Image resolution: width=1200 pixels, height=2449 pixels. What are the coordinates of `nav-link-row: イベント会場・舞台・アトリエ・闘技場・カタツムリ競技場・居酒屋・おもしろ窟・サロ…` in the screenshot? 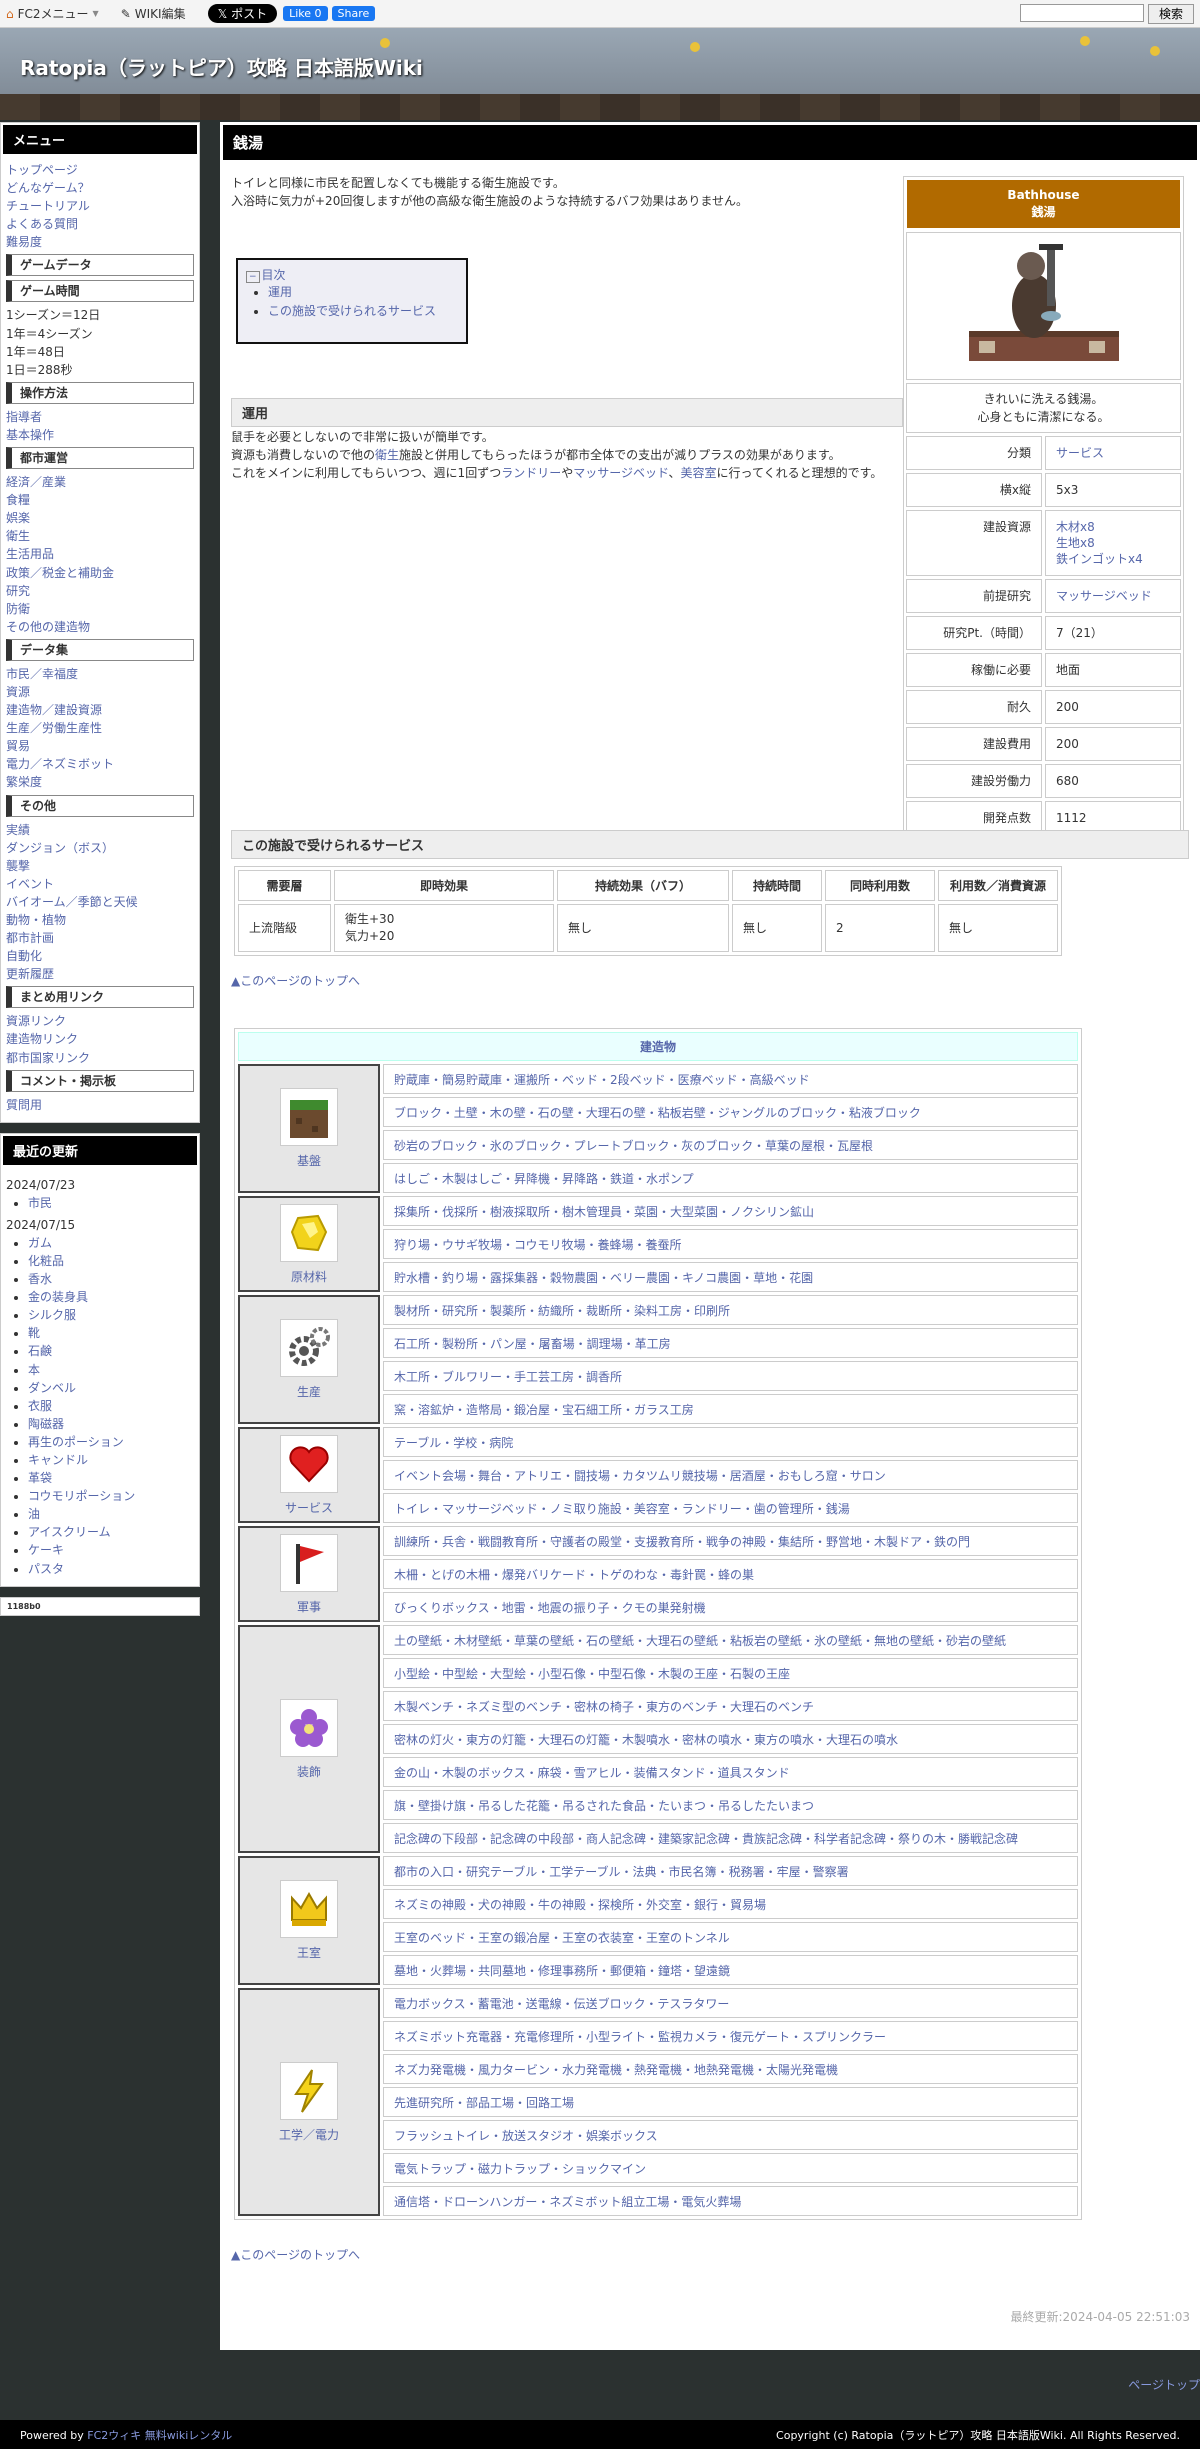 It's located at (730, 1475).